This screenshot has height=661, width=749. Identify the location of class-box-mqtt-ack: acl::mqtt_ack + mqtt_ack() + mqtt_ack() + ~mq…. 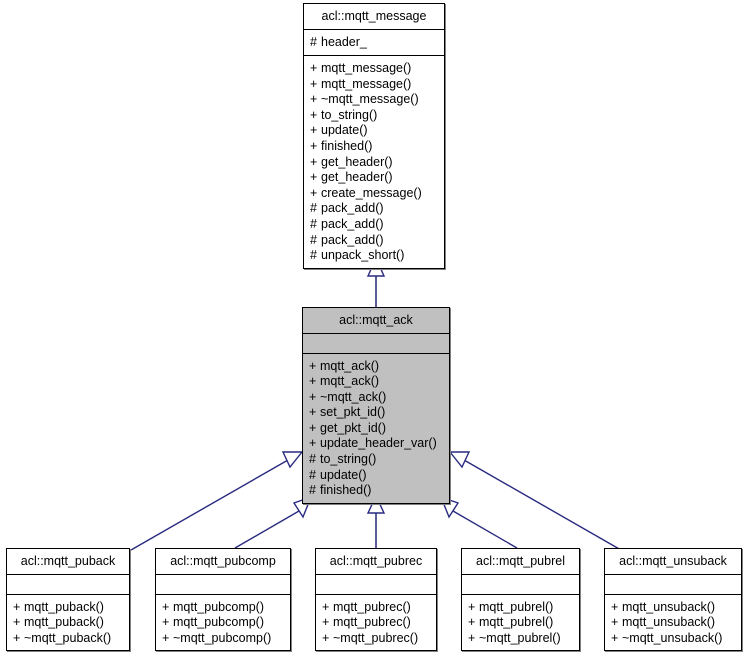
(376, 405).